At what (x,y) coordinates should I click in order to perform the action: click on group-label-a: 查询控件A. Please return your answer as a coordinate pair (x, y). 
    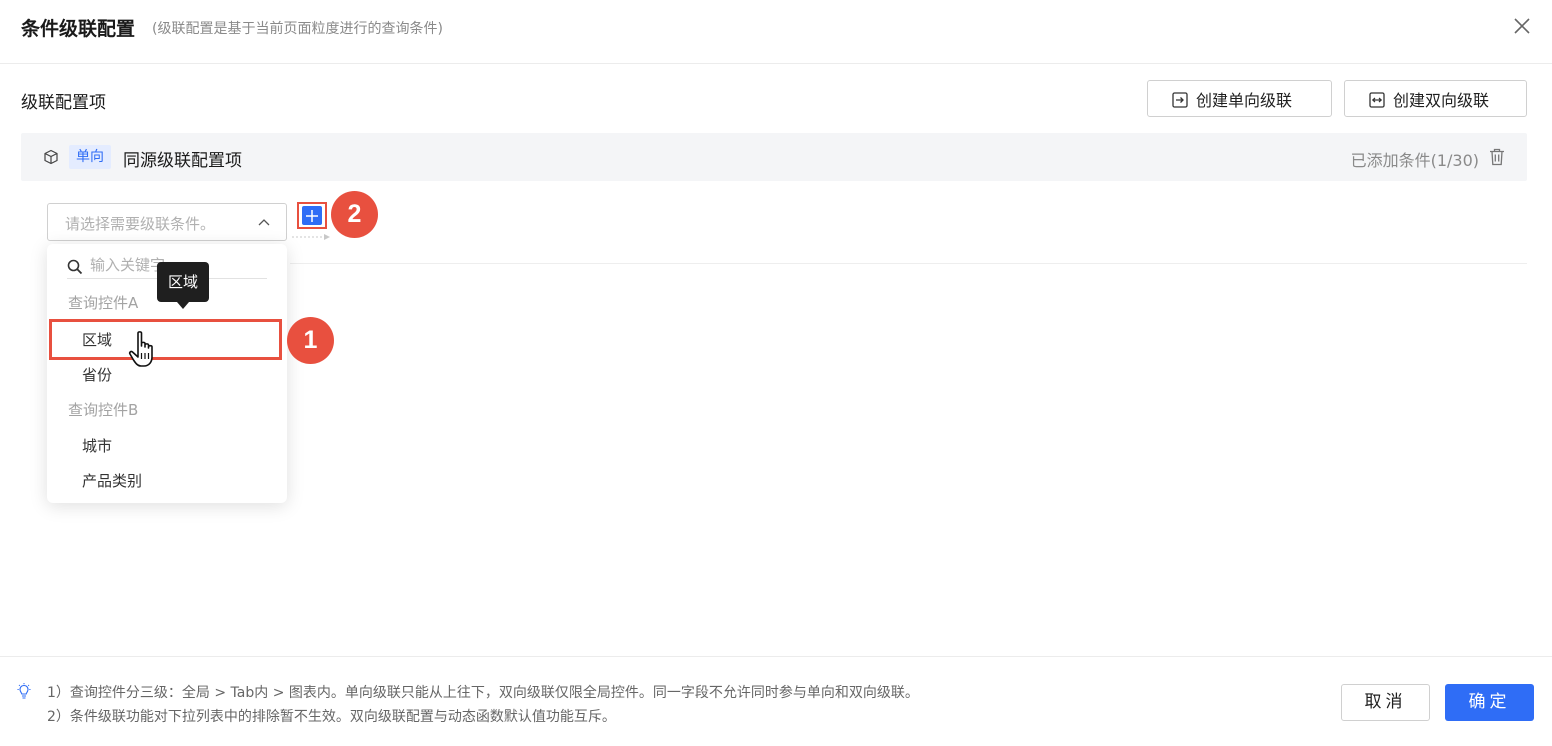
    Looking at the image, I should click on (103, 303).